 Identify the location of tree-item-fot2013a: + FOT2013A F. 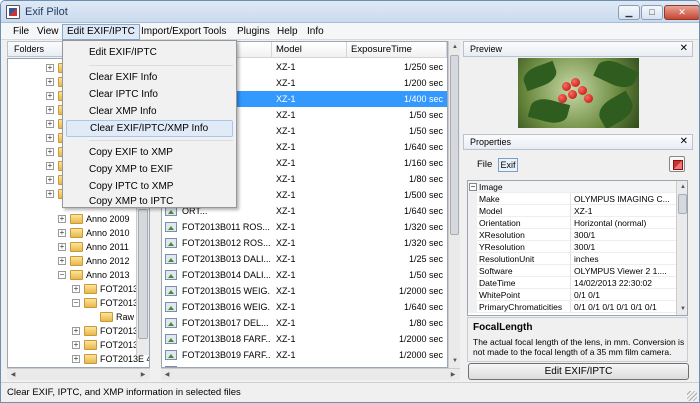
(78, 289).